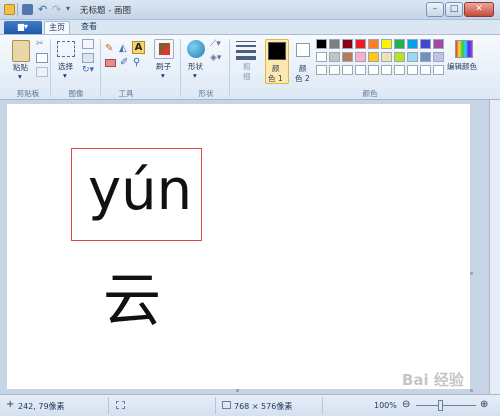  Describe the element at coordinates (406, 404) in the screenshot. I see `zoom-out-button: ⊖` at that location.